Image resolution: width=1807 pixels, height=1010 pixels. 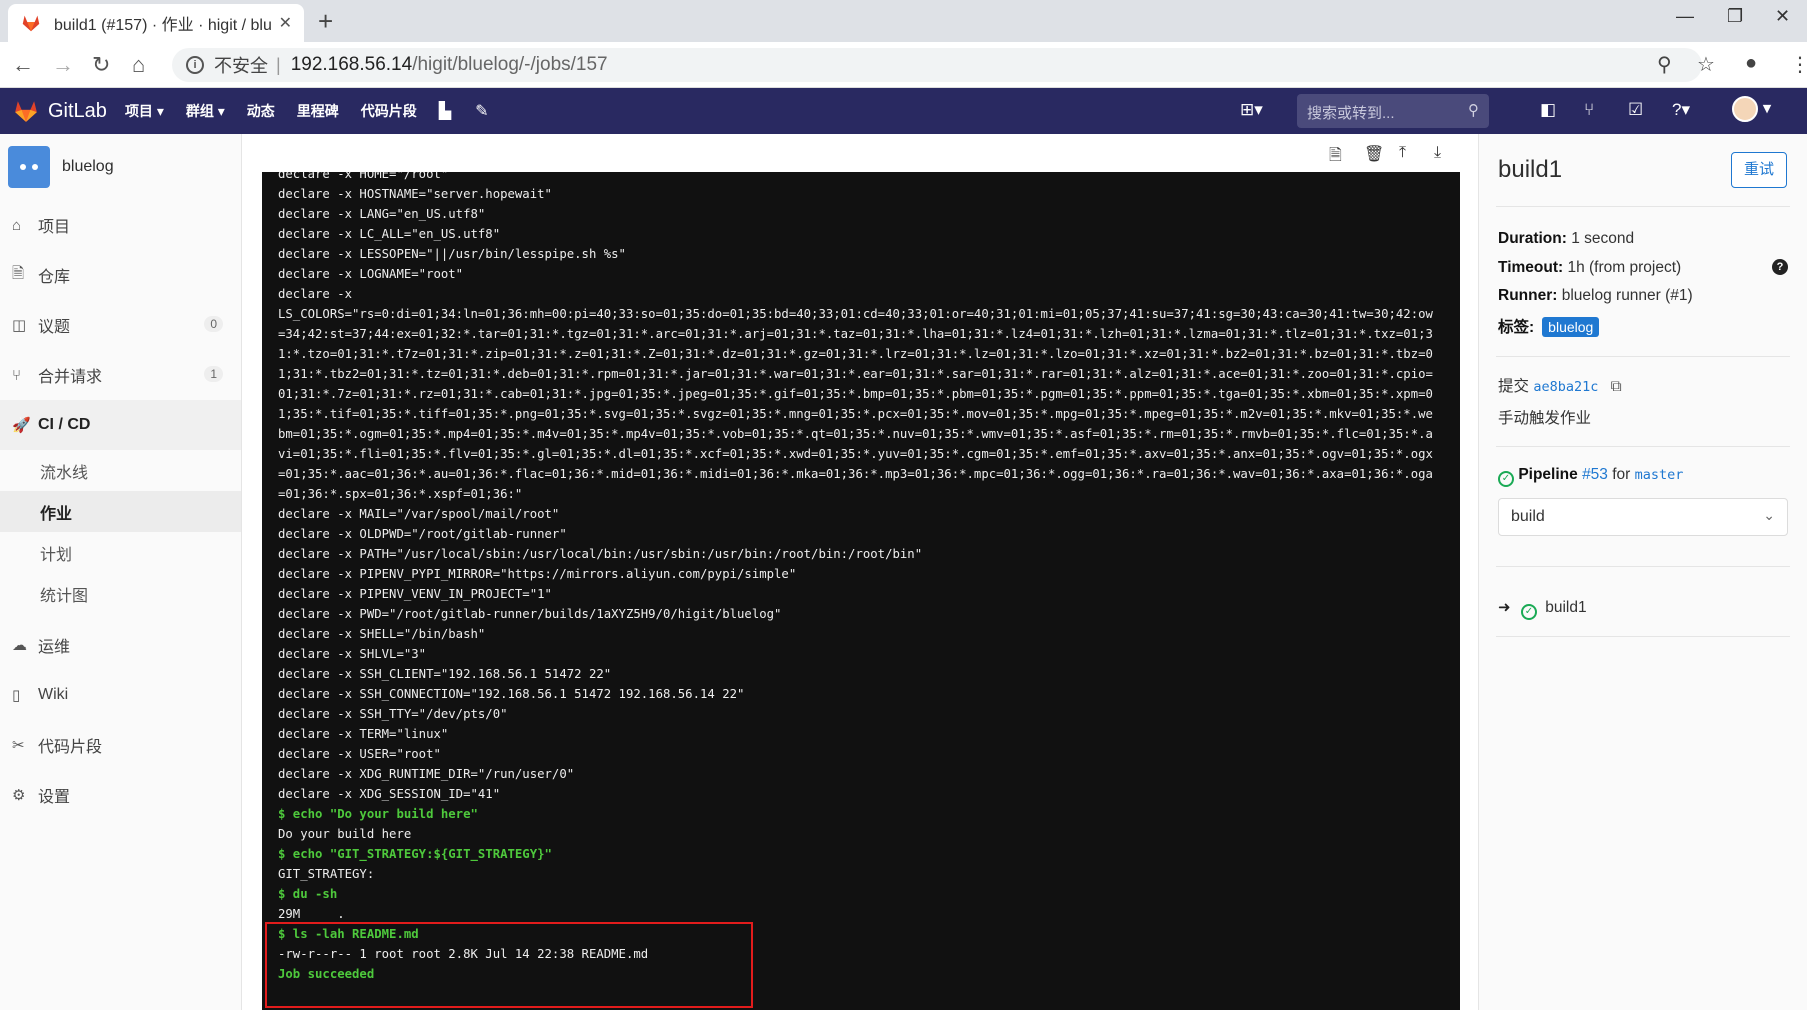 What do you see at coordinates (318, 111) in the screenshot?
I see `nav-milestones: 里程碑` at bounding box center [318, 111].